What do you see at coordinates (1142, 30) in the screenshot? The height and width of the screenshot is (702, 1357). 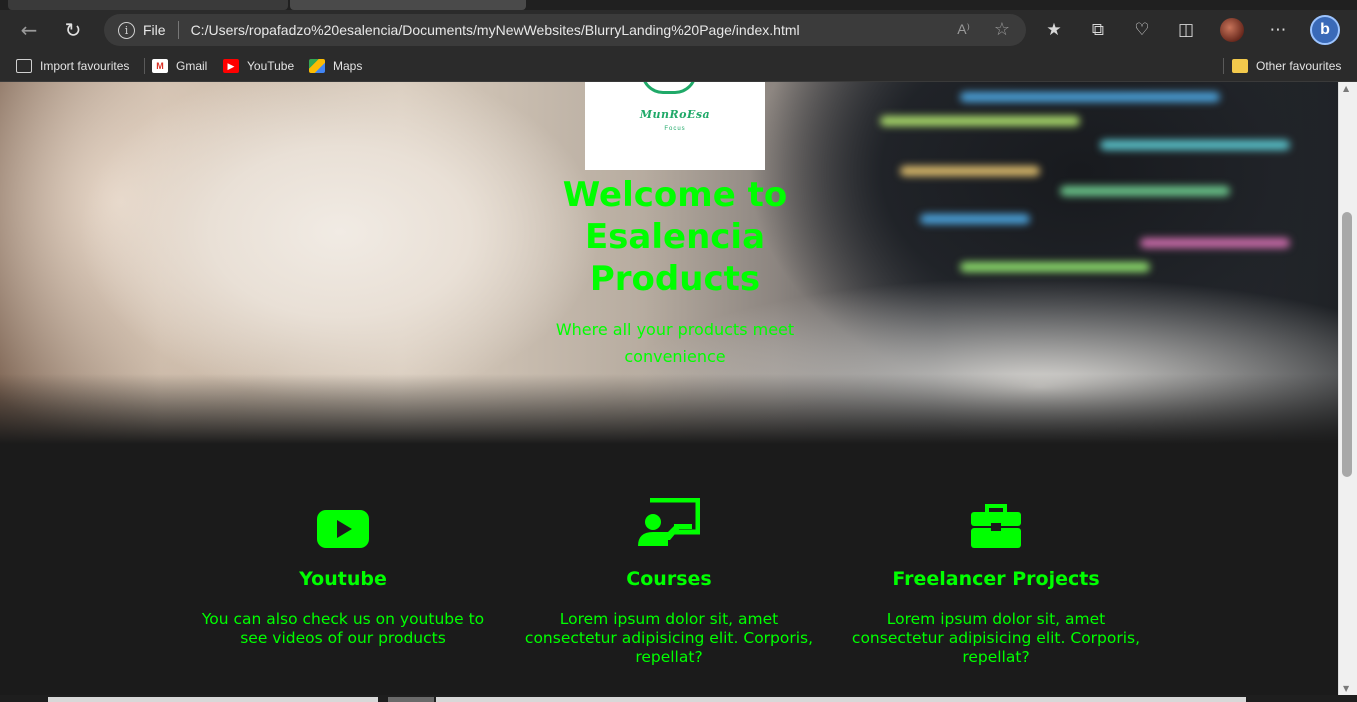 I see `browser-essentials-icon: ♡` at bounding box center [1142, 30].